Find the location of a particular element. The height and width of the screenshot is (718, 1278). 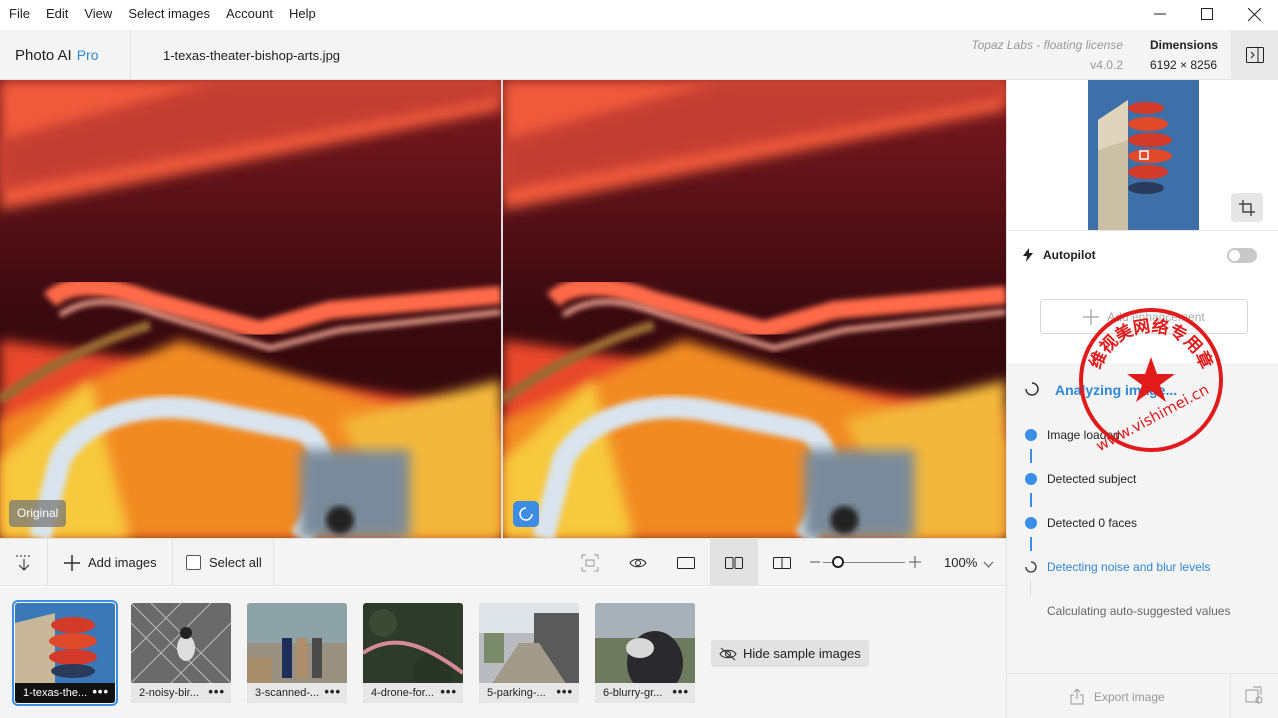

eye-off-icon is located at coordinates (728, 653).